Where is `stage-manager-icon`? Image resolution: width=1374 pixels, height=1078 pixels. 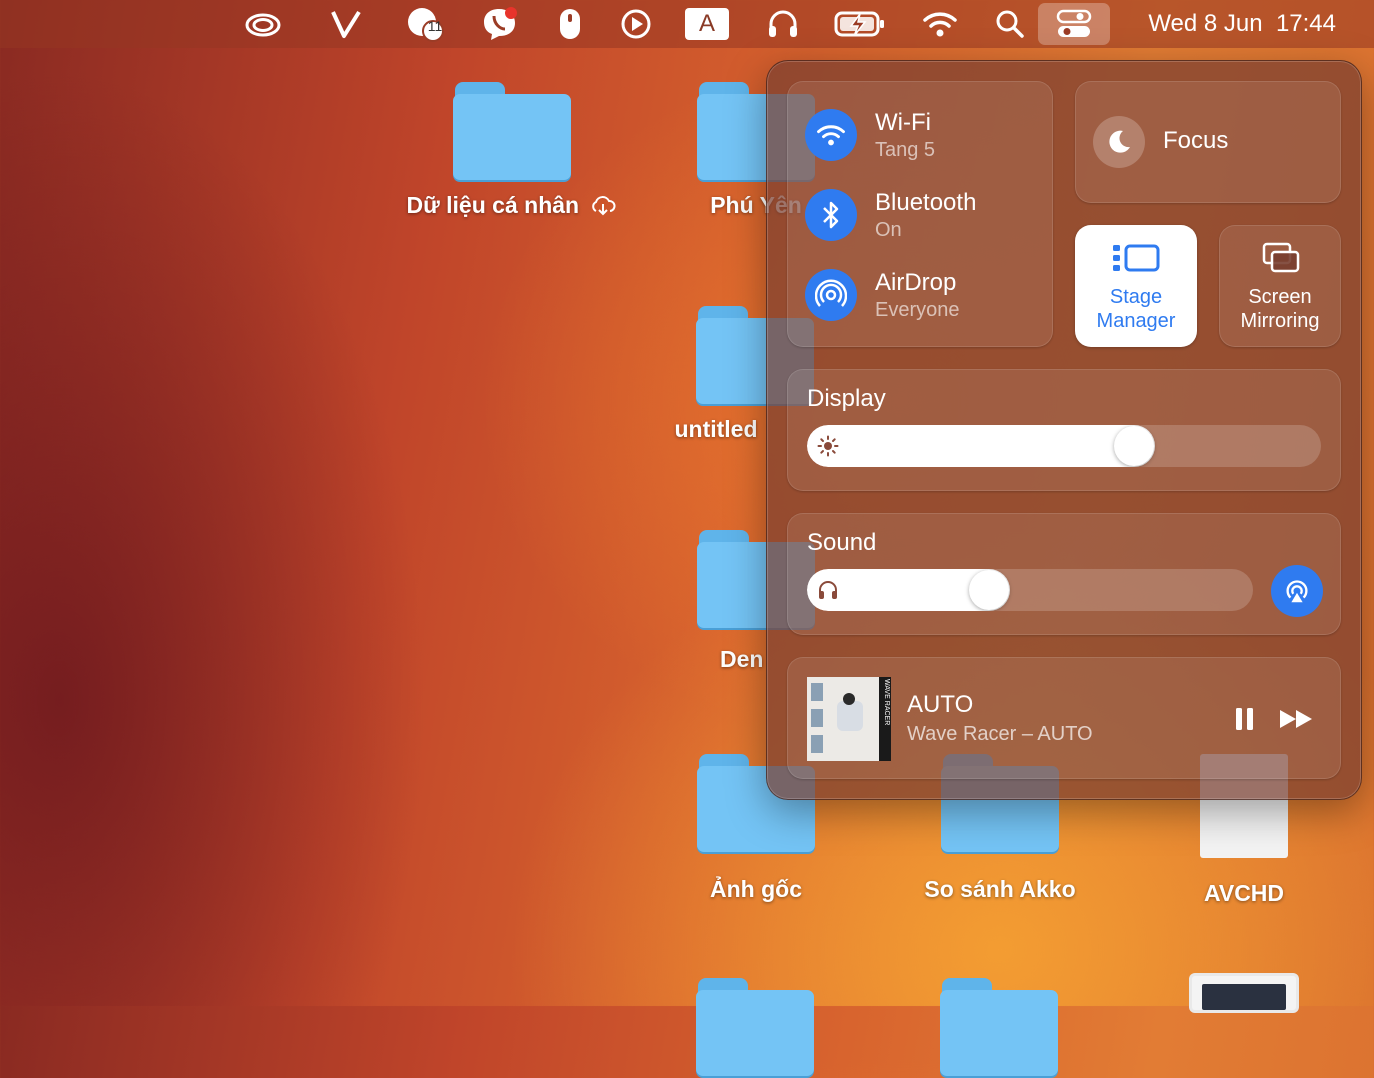
stage-manager-icon is located at coordinates (1136, 258).